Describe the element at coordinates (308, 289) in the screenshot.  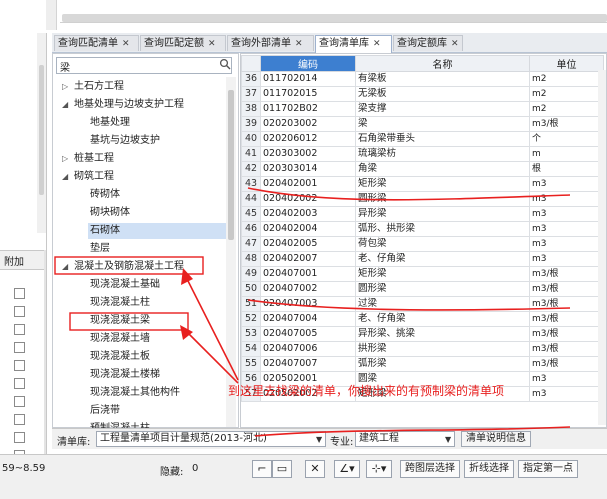
I see `row-code: 020407002` at that location.